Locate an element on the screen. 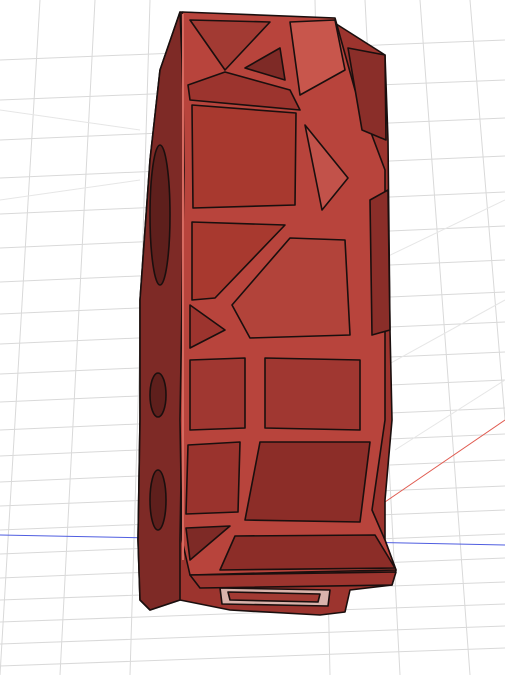  panel-lower-c is located at coordinates (213, 478).